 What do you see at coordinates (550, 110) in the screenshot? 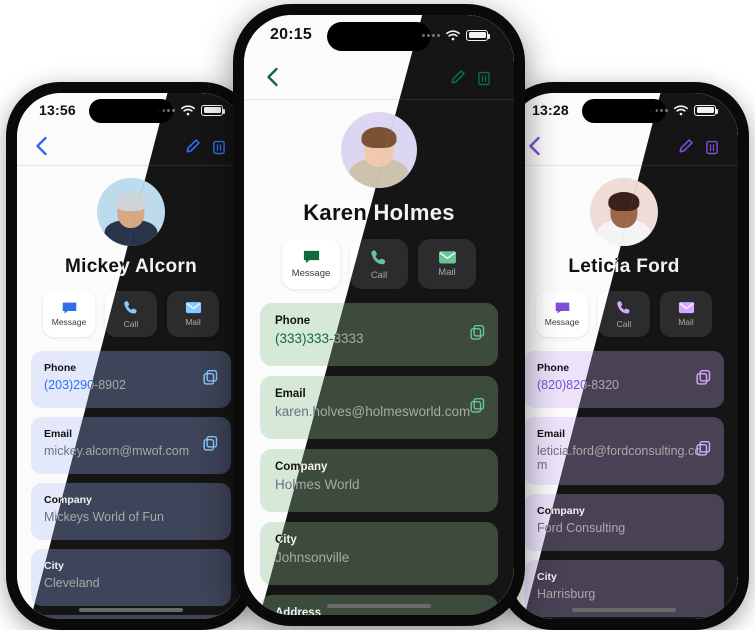
I see `status-time: 13:28` at bounding box center [550, 110].